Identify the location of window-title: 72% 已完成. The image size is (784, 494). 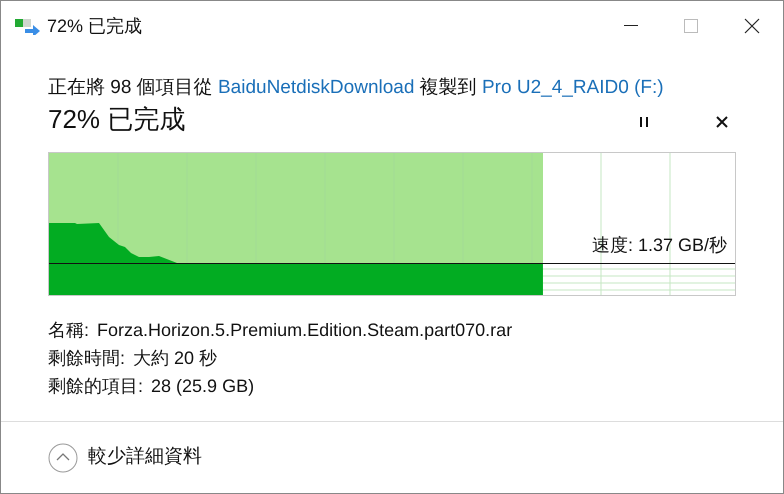
(94, 26).